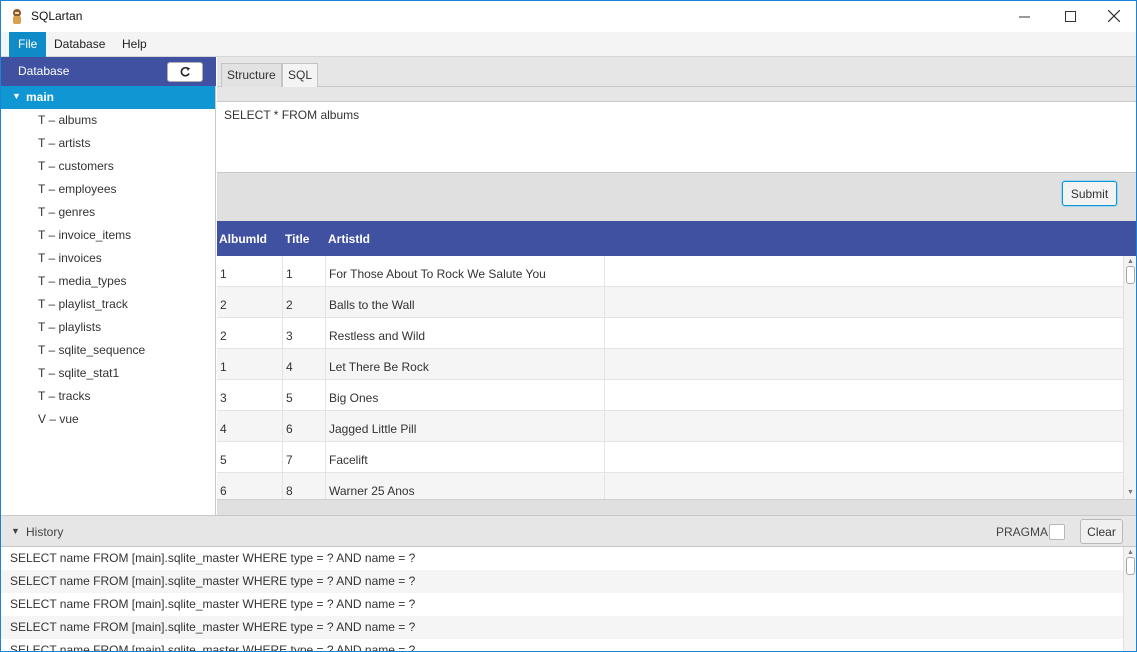 The width and height of the screenshot is (1137, 652). Describe the element at coordinates (670, 302) in the screenshot. I see `table-row: 2 2 Balls to the Wall` at that location.